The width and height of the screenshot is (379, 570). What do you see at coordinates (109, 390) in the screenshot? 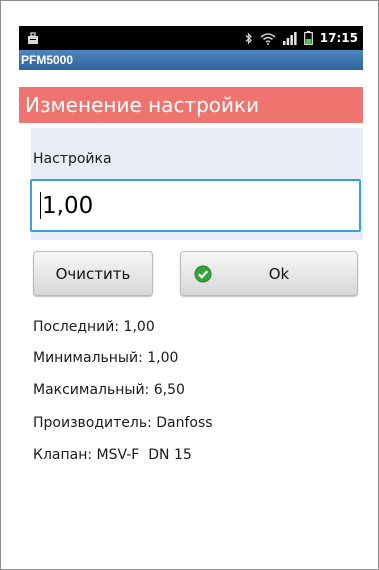
I see `info-max: Максимальный: 6,50` at bounding box center [109, 390].